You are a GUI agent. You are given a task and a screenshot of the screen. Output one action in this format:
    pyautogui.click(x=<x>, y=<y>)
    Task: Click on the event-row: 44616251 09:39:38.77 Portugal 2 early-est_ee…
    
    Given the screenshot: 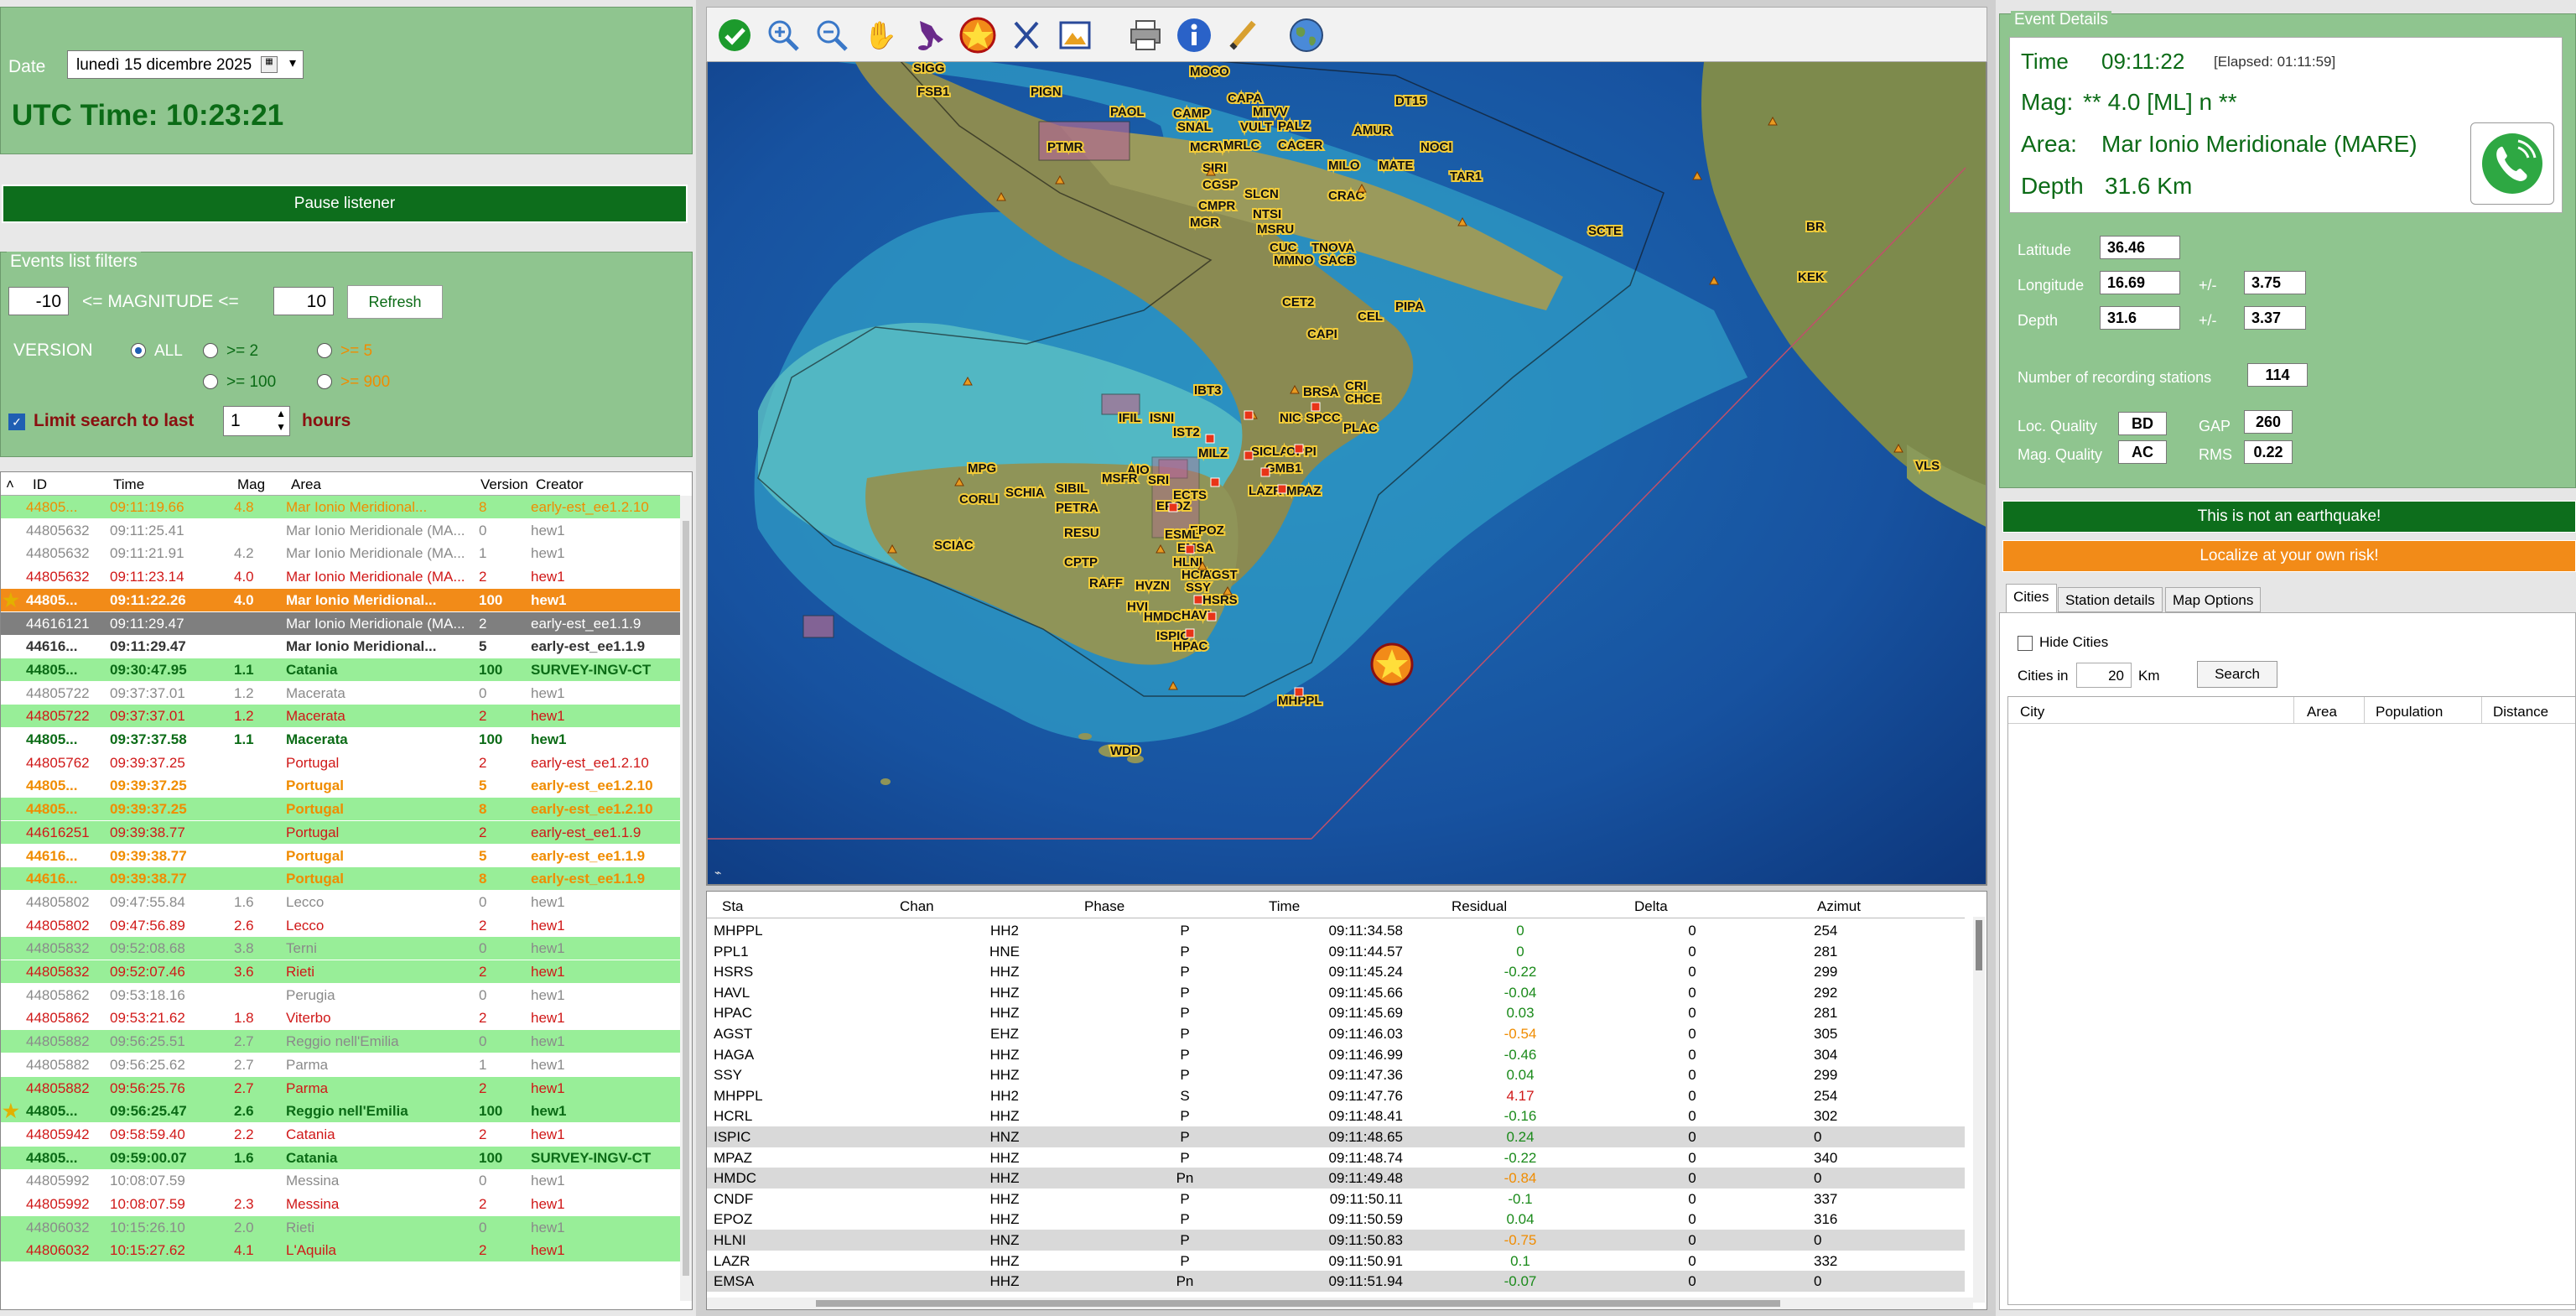 What is the action you would take?
    pyautogui.click(x=340, y=832)
    